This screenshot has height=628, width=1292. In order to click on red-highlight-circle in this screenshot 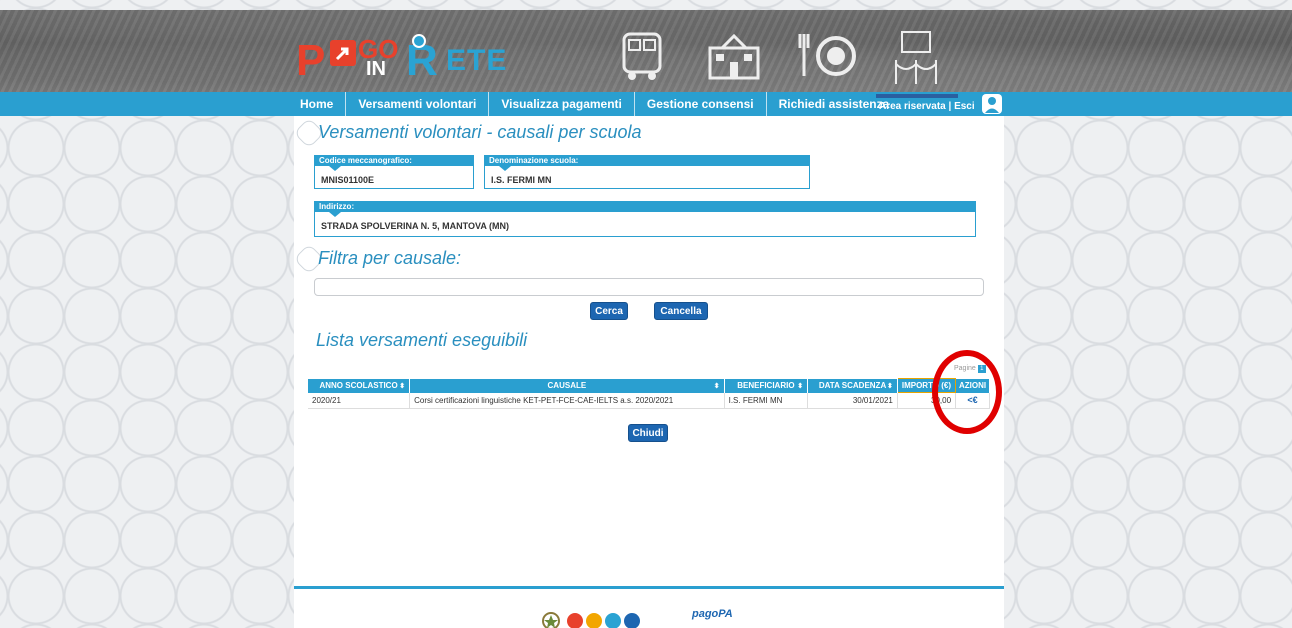, I will do `click(967, 392)`.